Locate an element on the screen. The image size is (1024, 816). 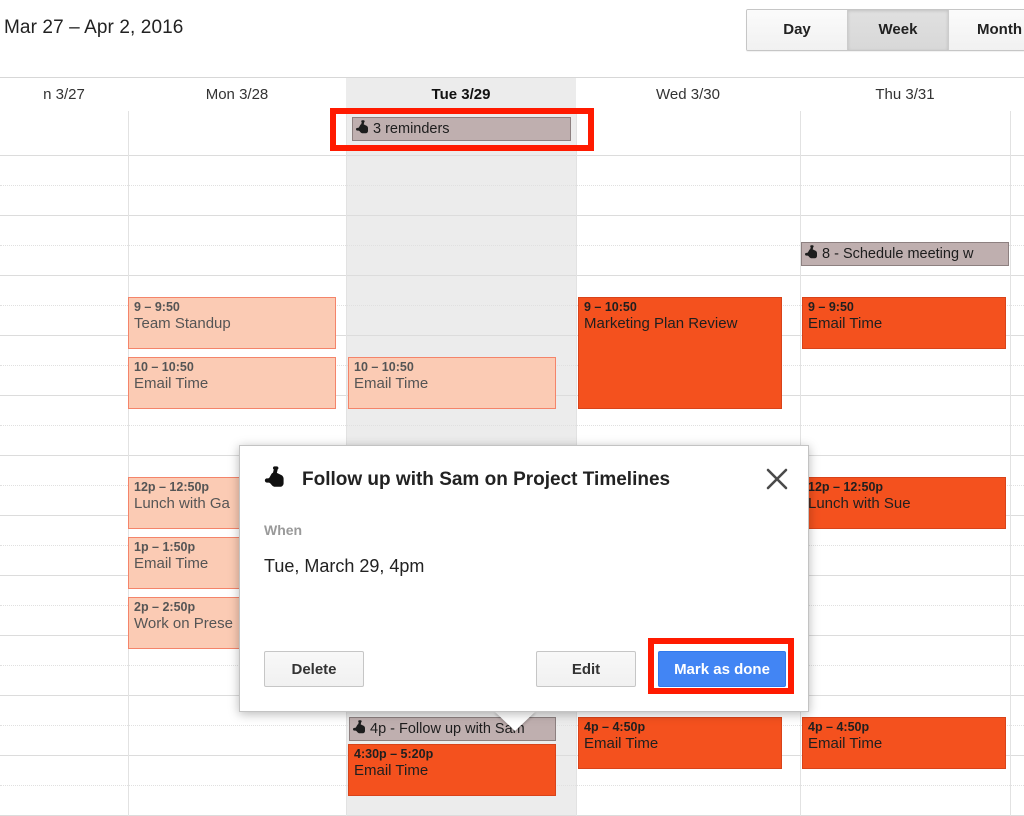
when-label: When is located at coordinates (283, 530).